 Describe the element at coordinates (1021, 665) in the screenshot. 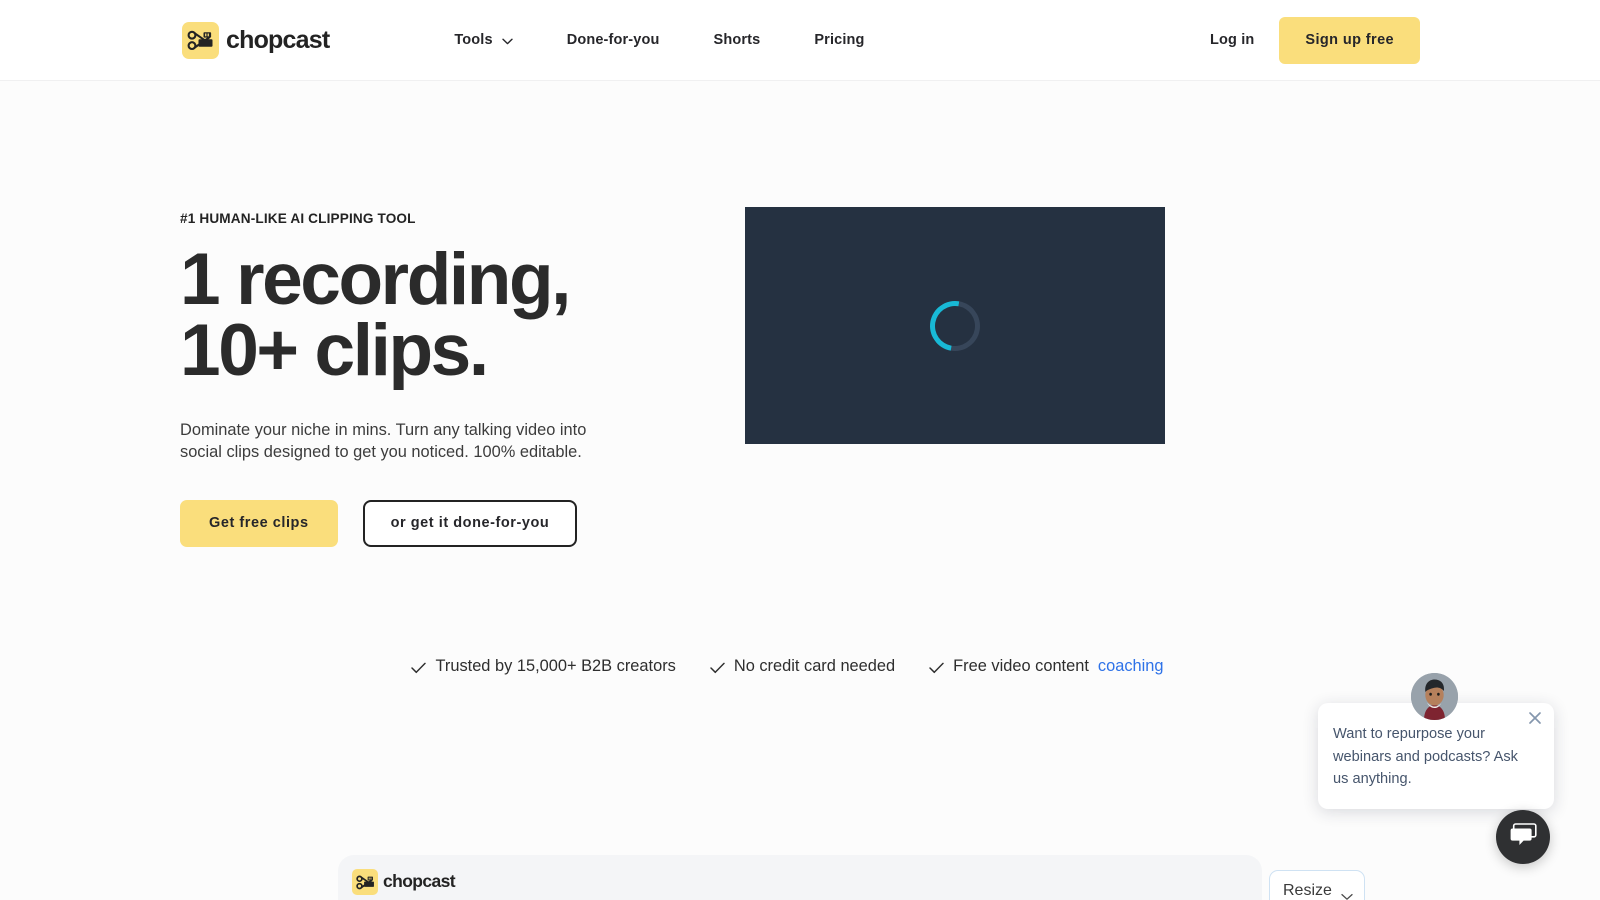

I see `trust-label-coaching: Free video content` at that location.